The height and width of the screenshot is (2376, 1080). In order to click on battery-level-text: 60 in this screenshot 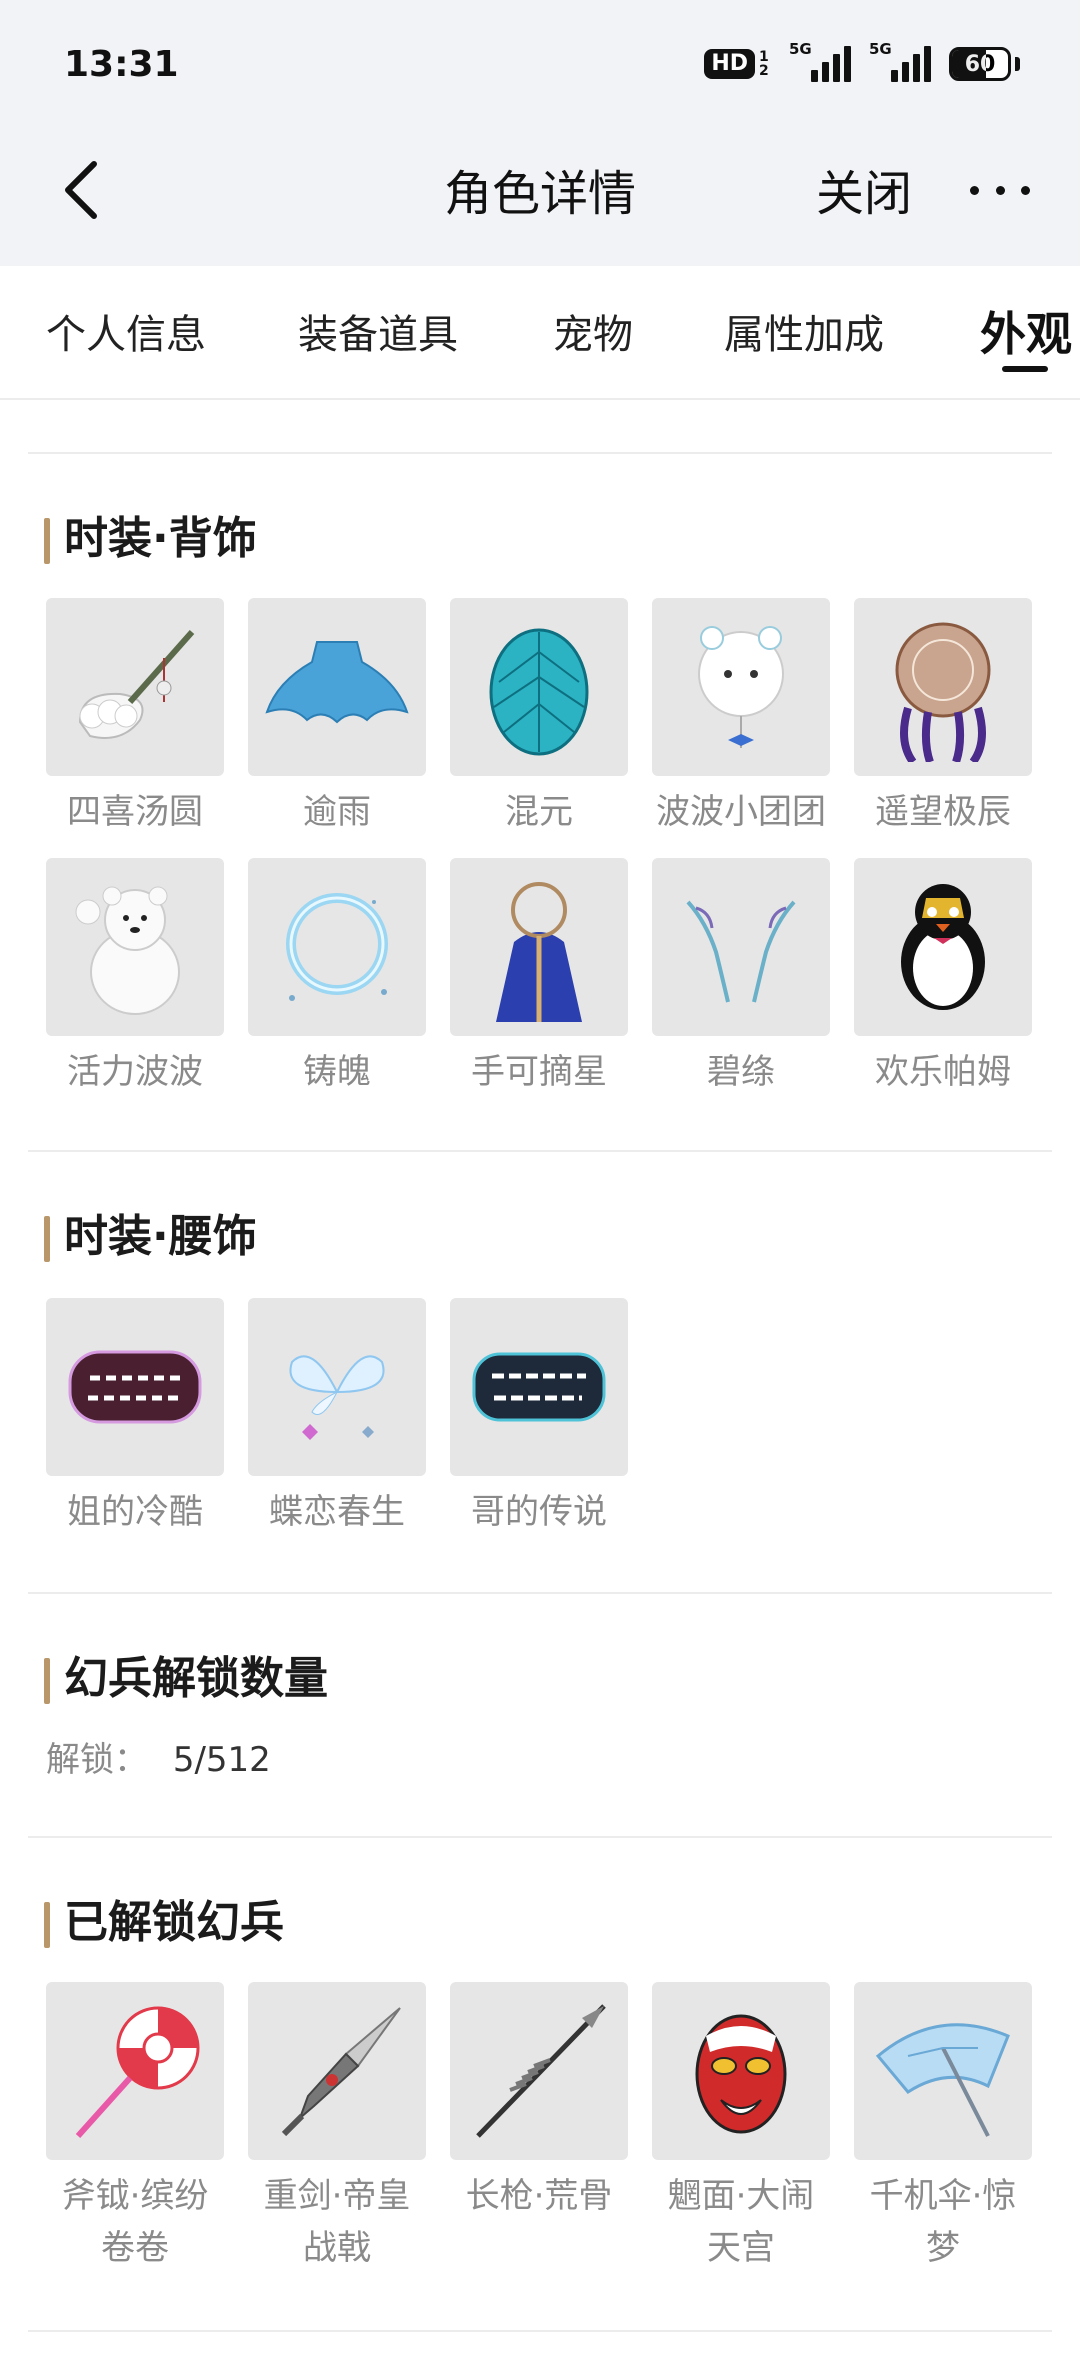, I will do `click(980, 64)`.